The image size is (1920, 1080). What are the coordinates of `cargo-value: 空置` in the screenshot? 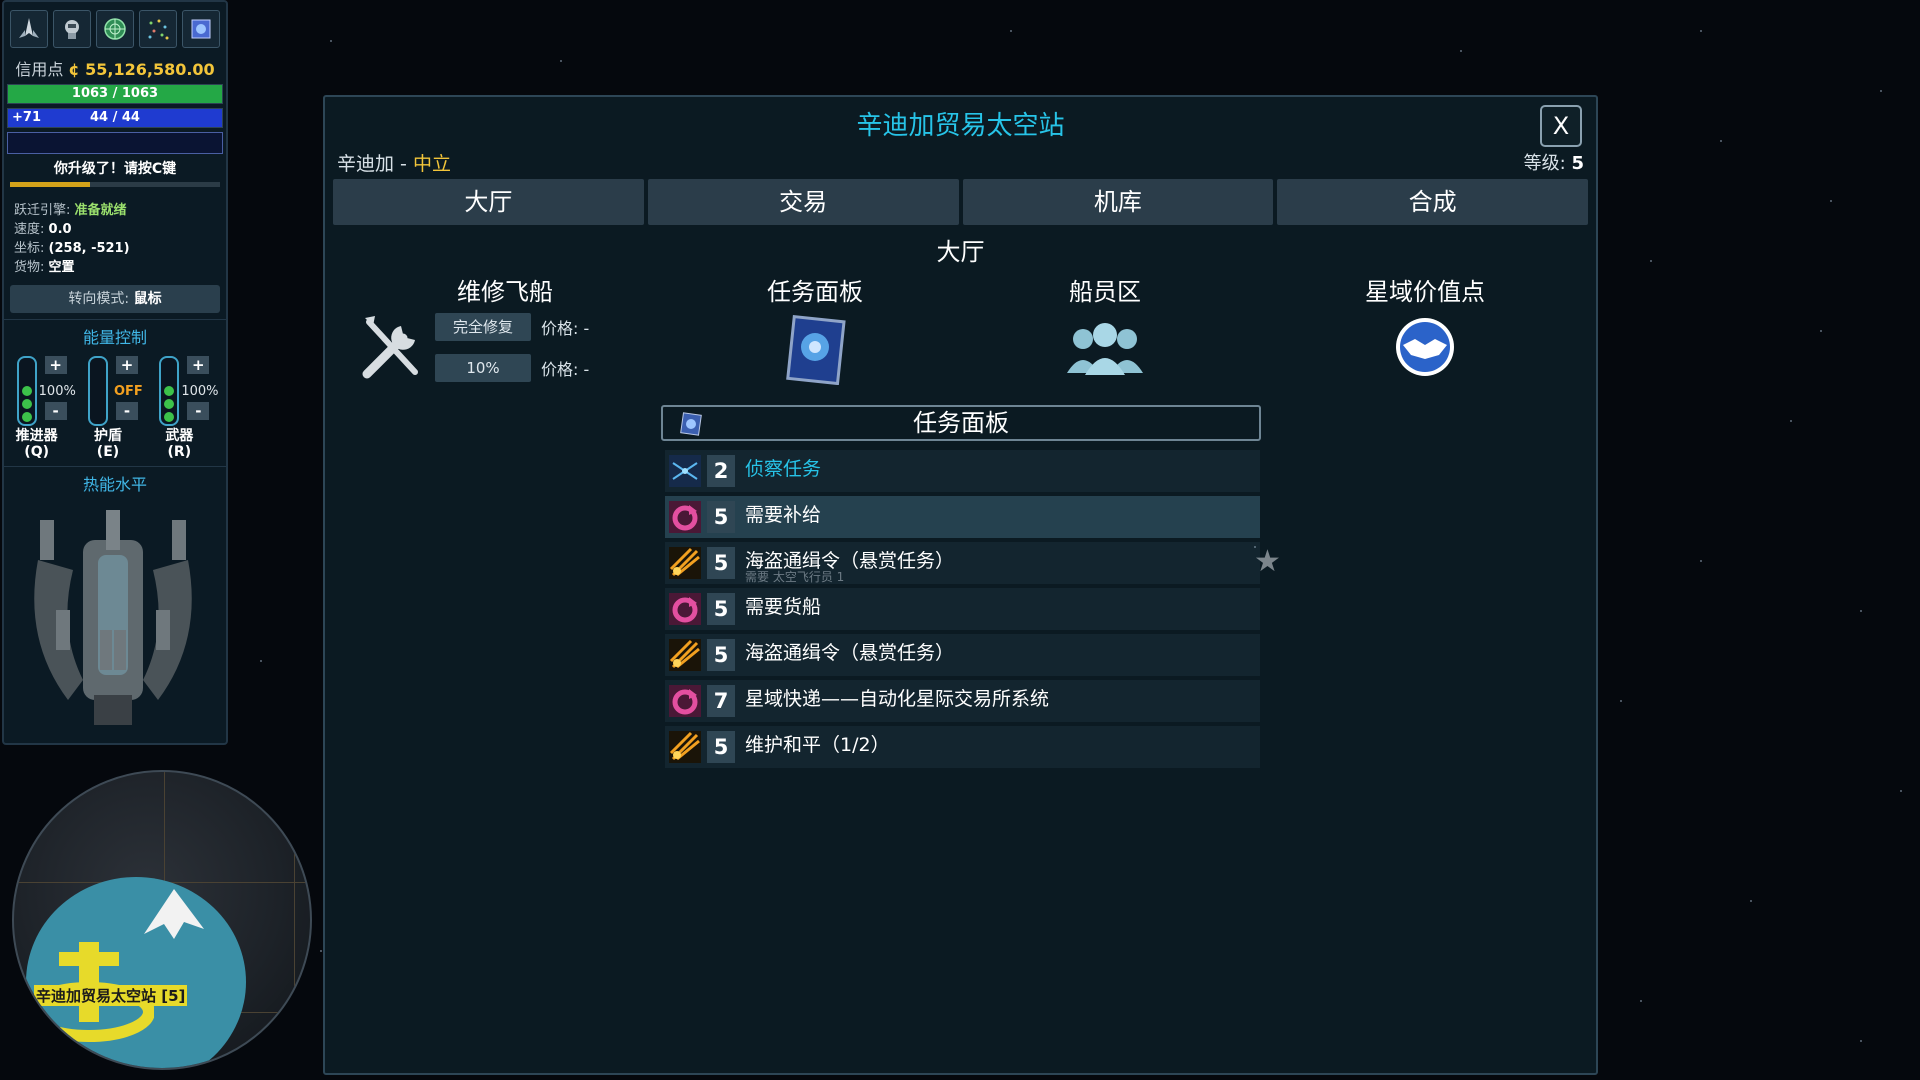 It's located at (61, 267).